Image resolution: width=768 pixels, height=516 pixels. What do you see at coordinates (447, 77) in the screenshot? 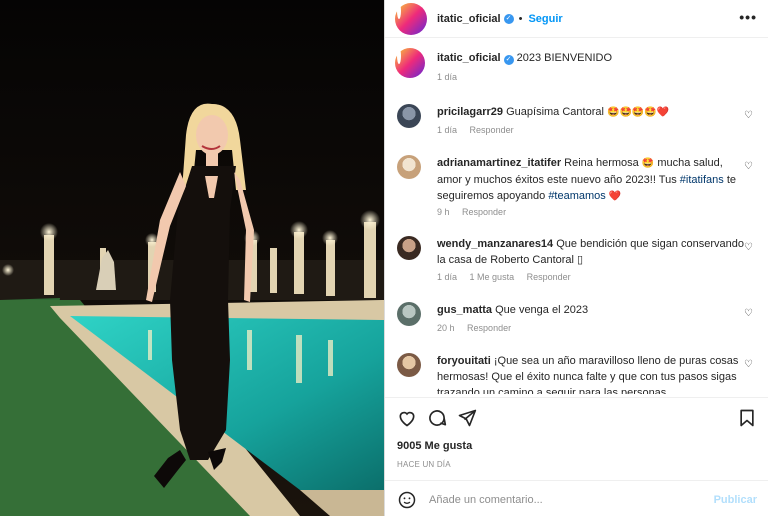
I see `caption-time: 1 día` at bounding box center [447, 77].